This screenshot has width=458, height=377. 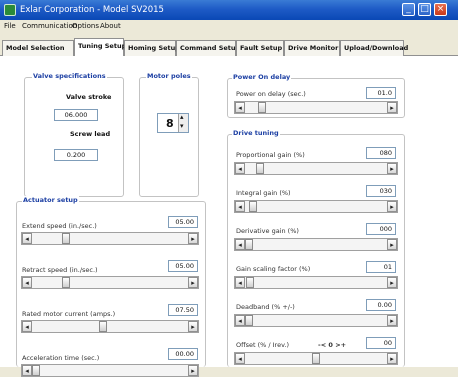 I want to click on screw-lead-label: Screw lead, so click(x=90, y=134).